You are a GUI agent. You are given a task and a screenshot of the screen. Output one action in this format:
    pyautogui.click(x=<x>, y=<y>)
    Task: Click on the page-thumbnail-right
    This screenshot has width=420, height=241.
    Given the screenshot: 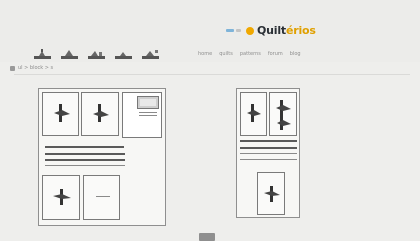 What is the action you would take?
    pyautogui.click(x=268, y=153)
    